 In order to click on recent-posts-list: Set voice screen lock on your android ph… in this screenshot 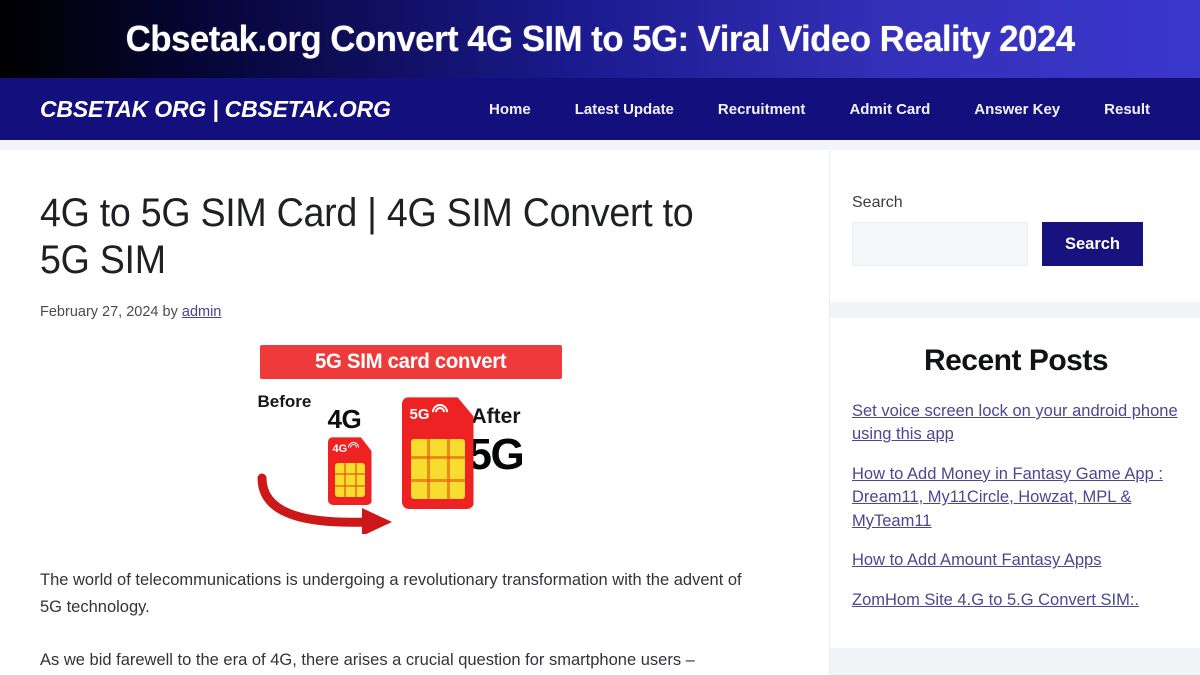, I will do `click(1016, 506)`.